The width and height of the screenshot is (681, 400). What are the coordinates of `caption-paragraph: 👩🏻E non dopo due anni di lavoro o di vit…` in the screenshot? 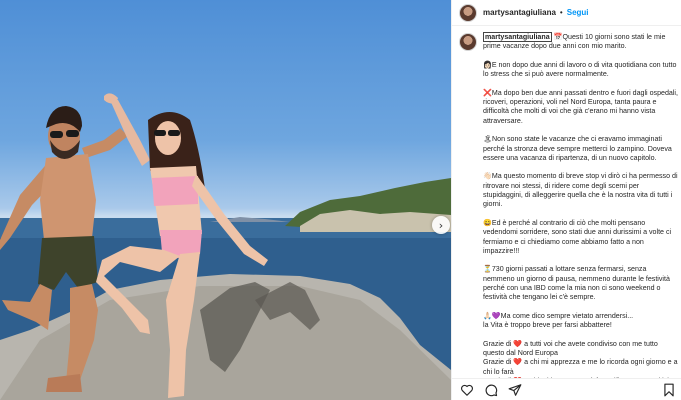 It's located at (580, 69).